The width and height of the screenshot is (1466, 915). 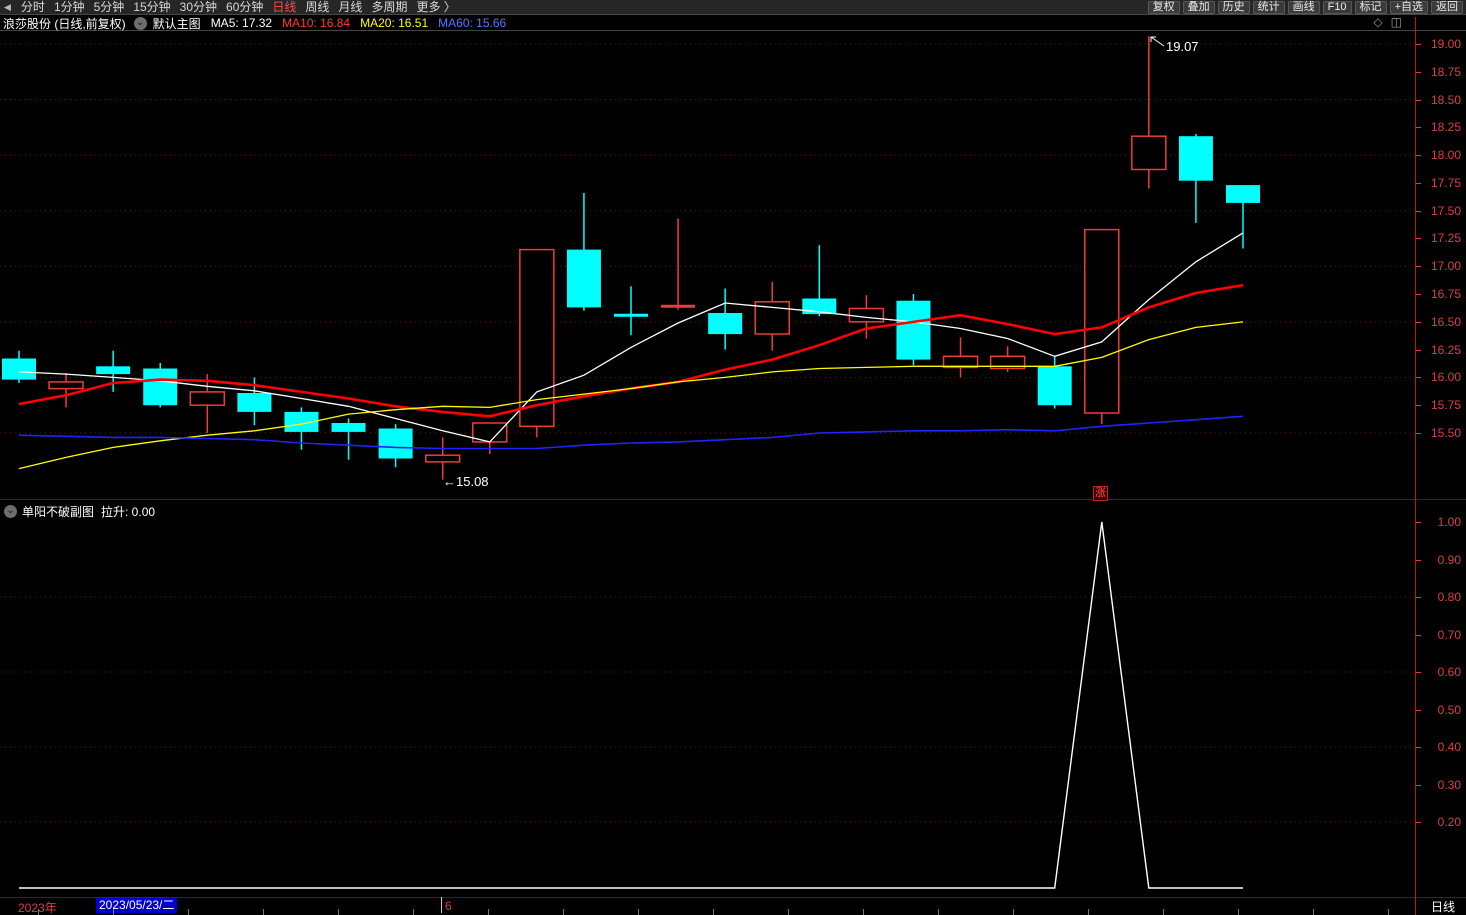 What do you see at coordinates (1445, 432) in the screenshot?
I see `axis-label: 15.50` at bounding box center [1445, 432].